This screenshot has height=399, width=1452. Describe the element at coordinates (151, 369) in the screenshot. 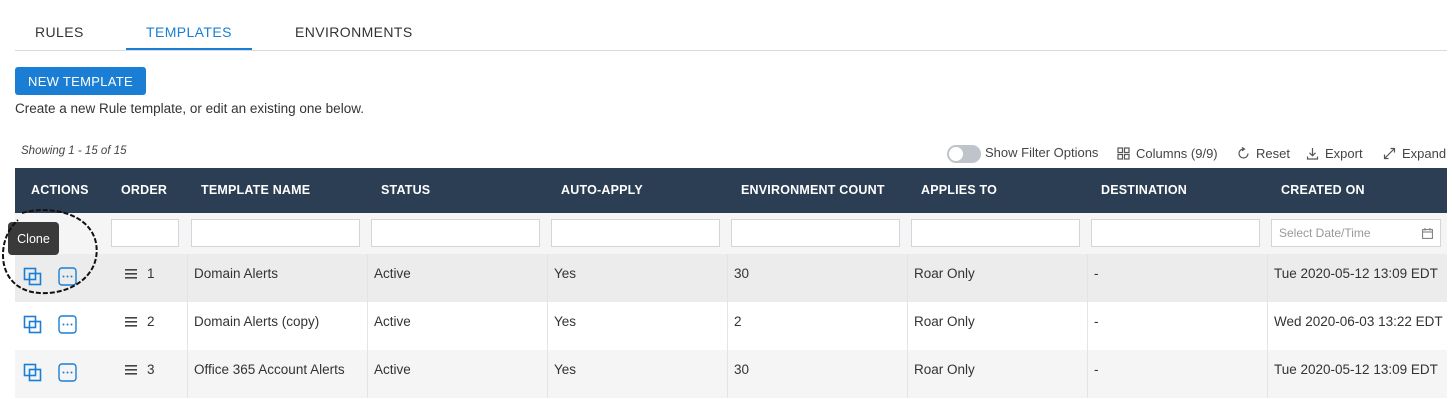

I see `order-value: 3` at that location.